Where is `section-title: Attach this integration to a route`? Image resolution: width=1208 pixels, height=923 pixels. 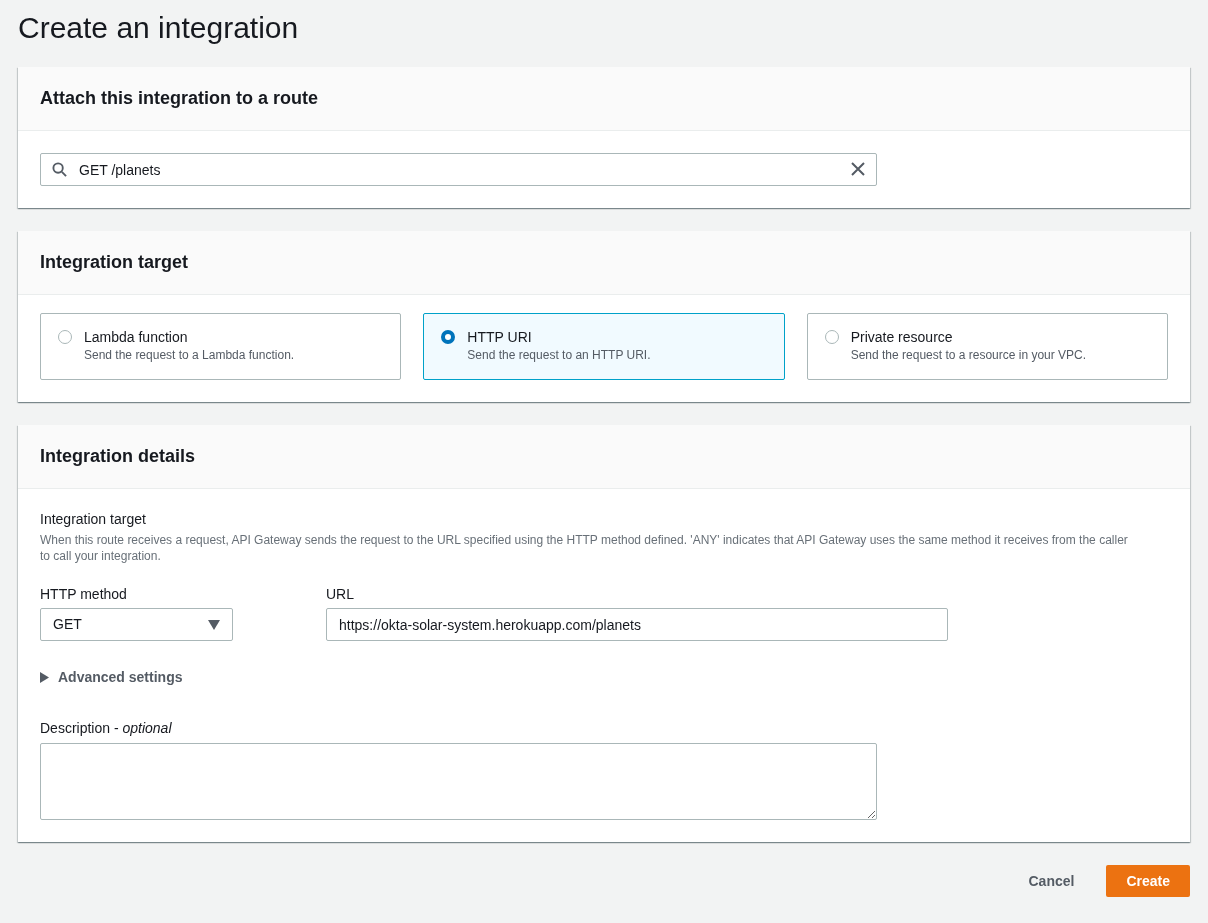
section-title: Attach this integration to a route is located at coordinates (179, 98).